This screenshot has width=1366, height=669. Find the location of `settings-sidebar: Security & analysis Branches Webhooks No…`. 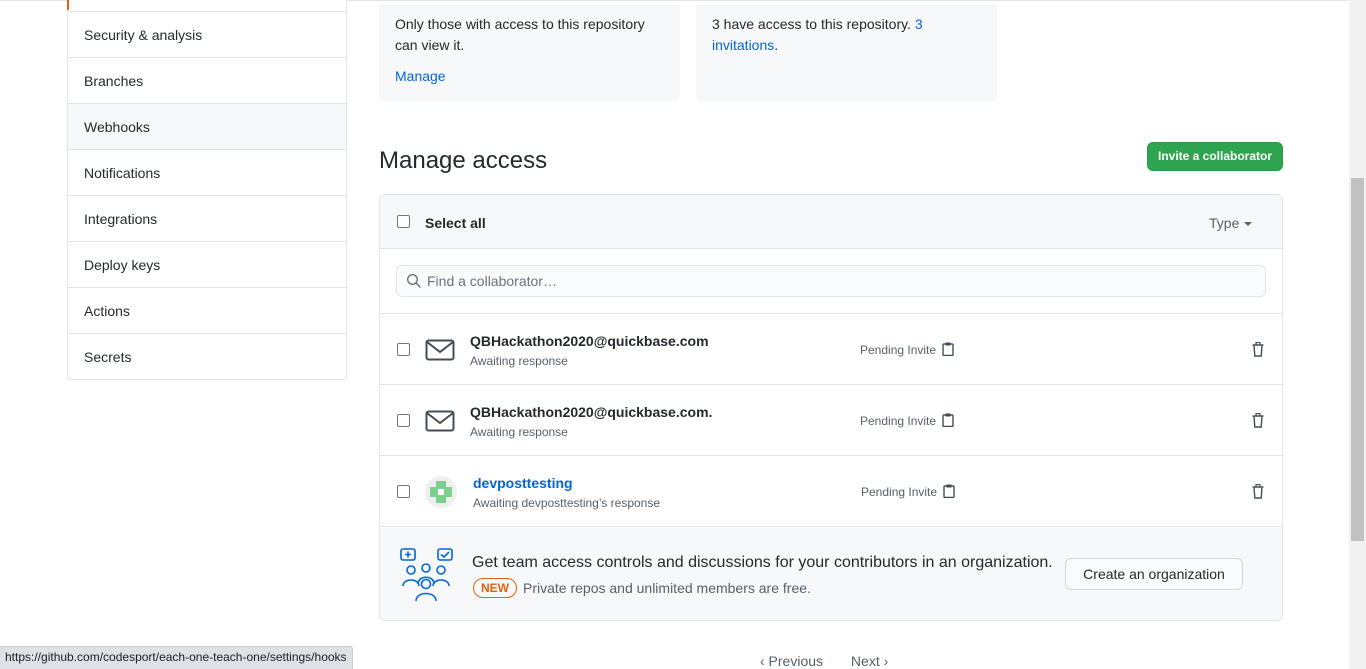

settings-sidebar: Security & analysis Branches Webhooks No… is located at coordinates (207, 190).